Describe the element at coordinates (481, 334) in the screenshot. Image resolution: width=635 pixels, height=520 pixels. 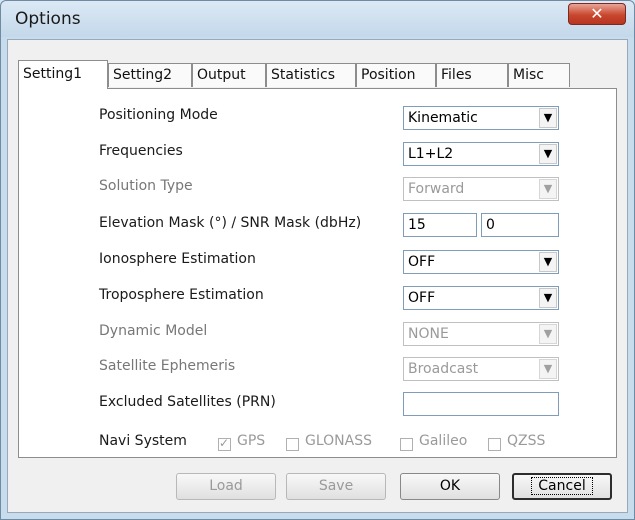
I see `dynamic-model-select: NONE ▼` at that location.